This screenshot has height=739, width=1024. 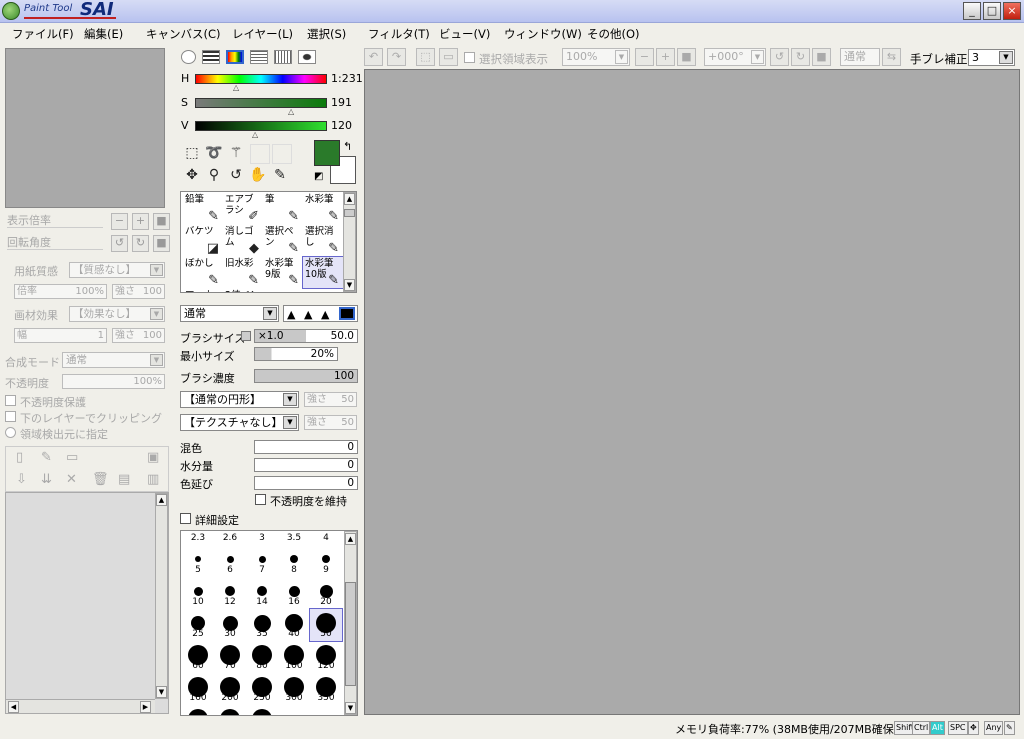 What do you see at coordinates (262, 34) in the screenshot?
I see `menu-layer: レイヤー(L)` at bounding box center [262, 34].